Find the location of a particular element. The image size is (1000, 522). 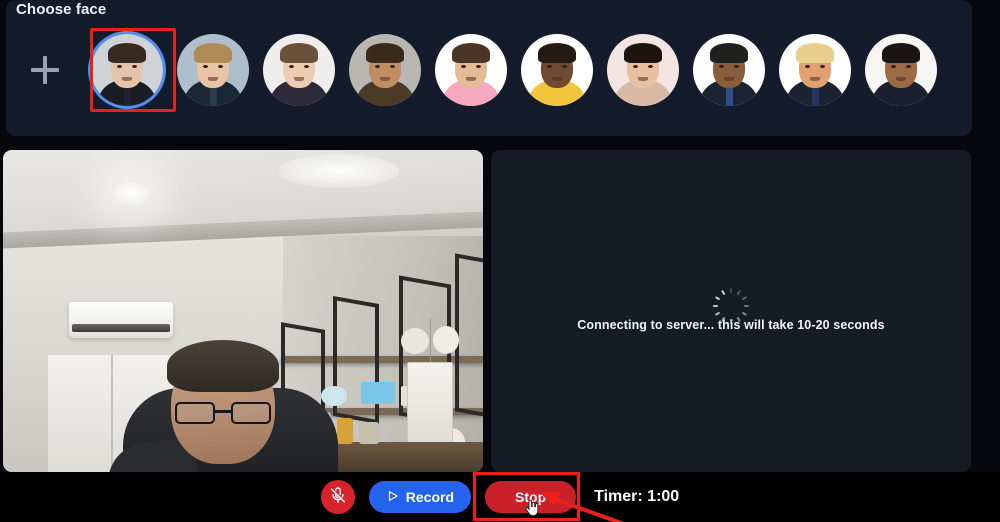

play-triangle-icon is located at coordinates (393, 497).